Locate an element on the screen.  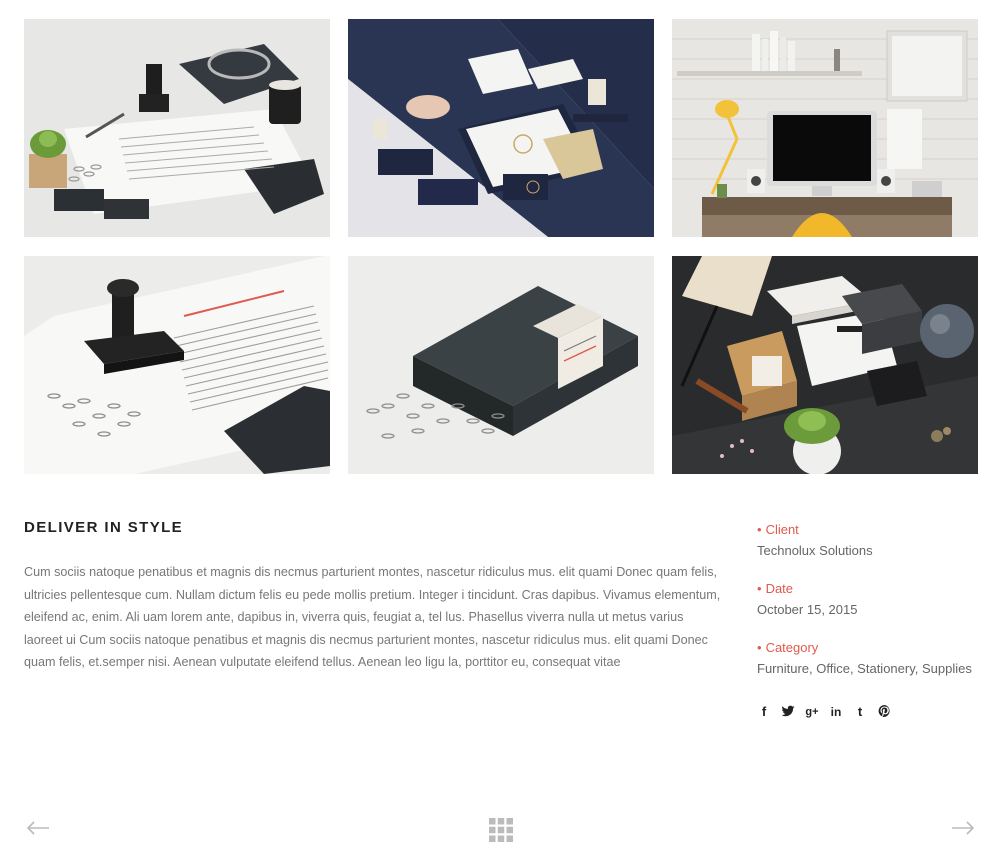
previous-project-button is located at coordinates (38, 830).